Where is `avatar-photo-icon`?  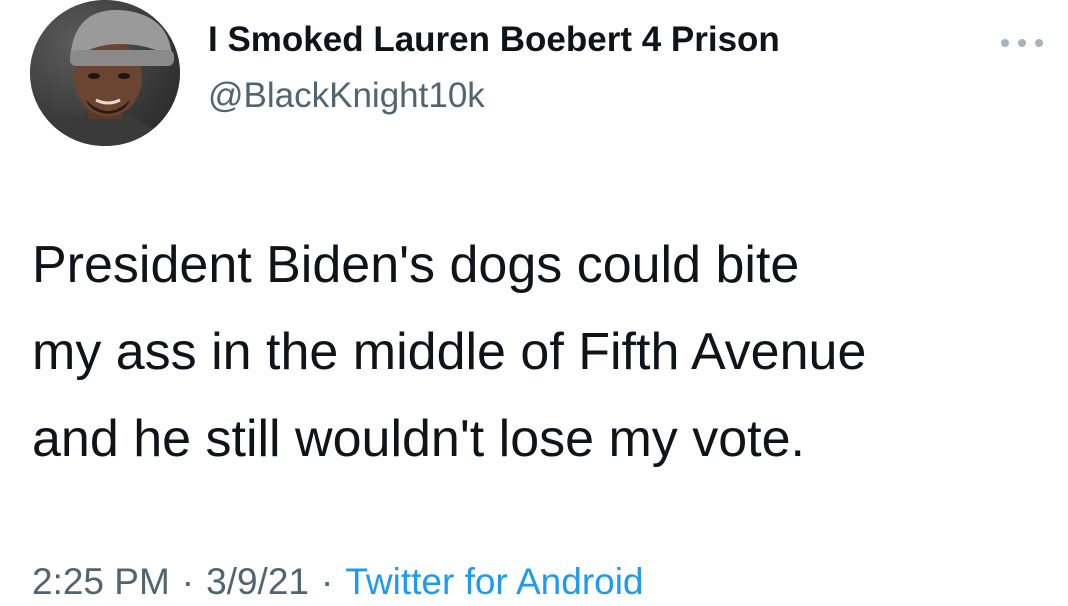 avatar-photo-icon is located at coordinates (105, 73).